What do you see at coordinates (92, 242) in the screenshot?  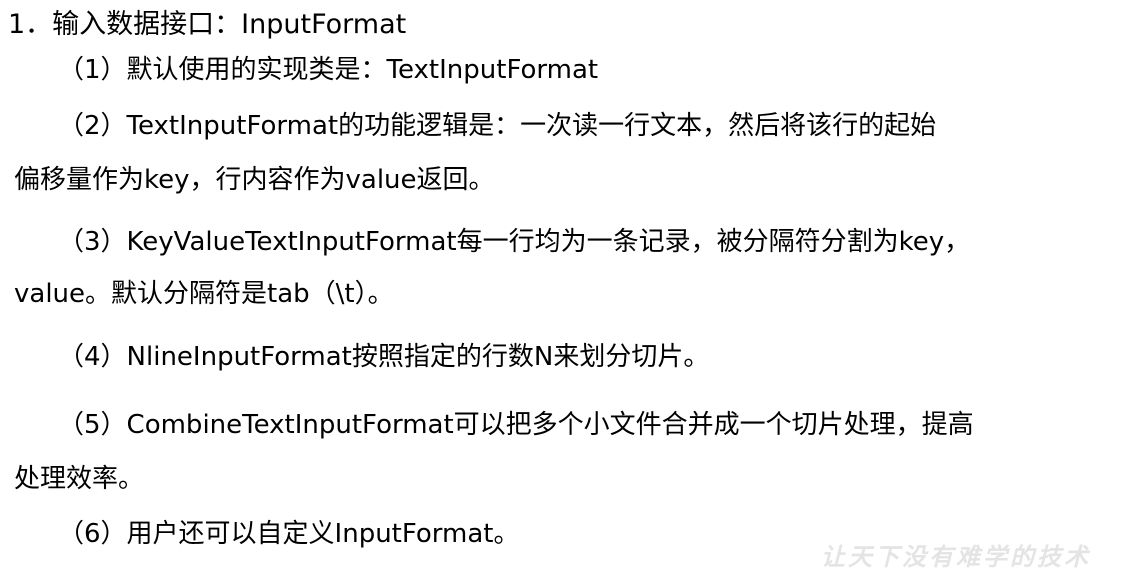 I see `item-number: （3）` at bounding box center [92, 242].